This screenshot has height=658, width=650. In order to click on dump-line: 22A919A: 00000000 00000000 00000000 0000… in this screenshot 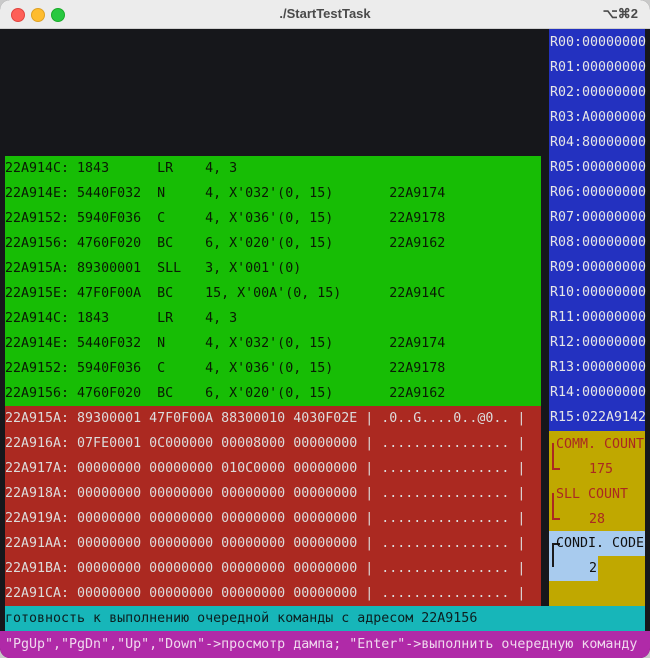, I will do `click(265, 518)`.